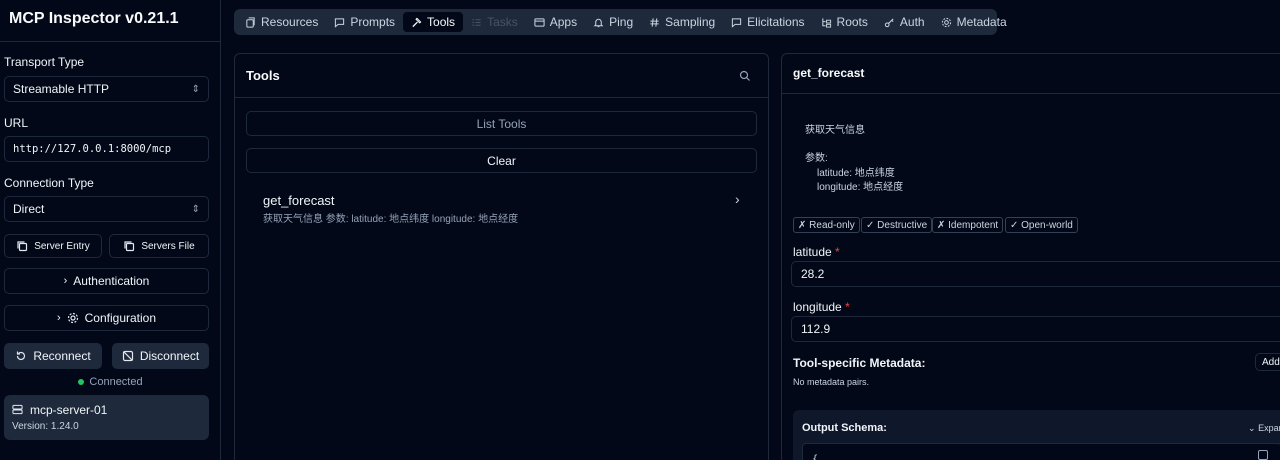  What do you see at coordinates (860, 187) in the screenshot?
I see `param-longitude-desc: longitude: 地点经度` at bounding box center [860, 187].